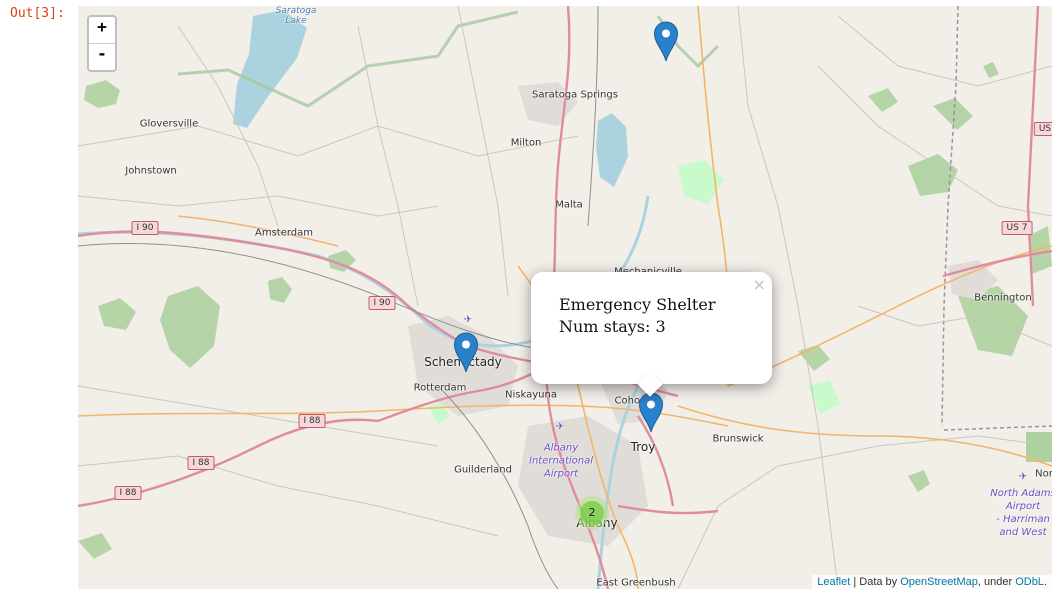 This screenshot has height=595, width=1064. I want to click on zoom-in-button: +, so click(102, 30).